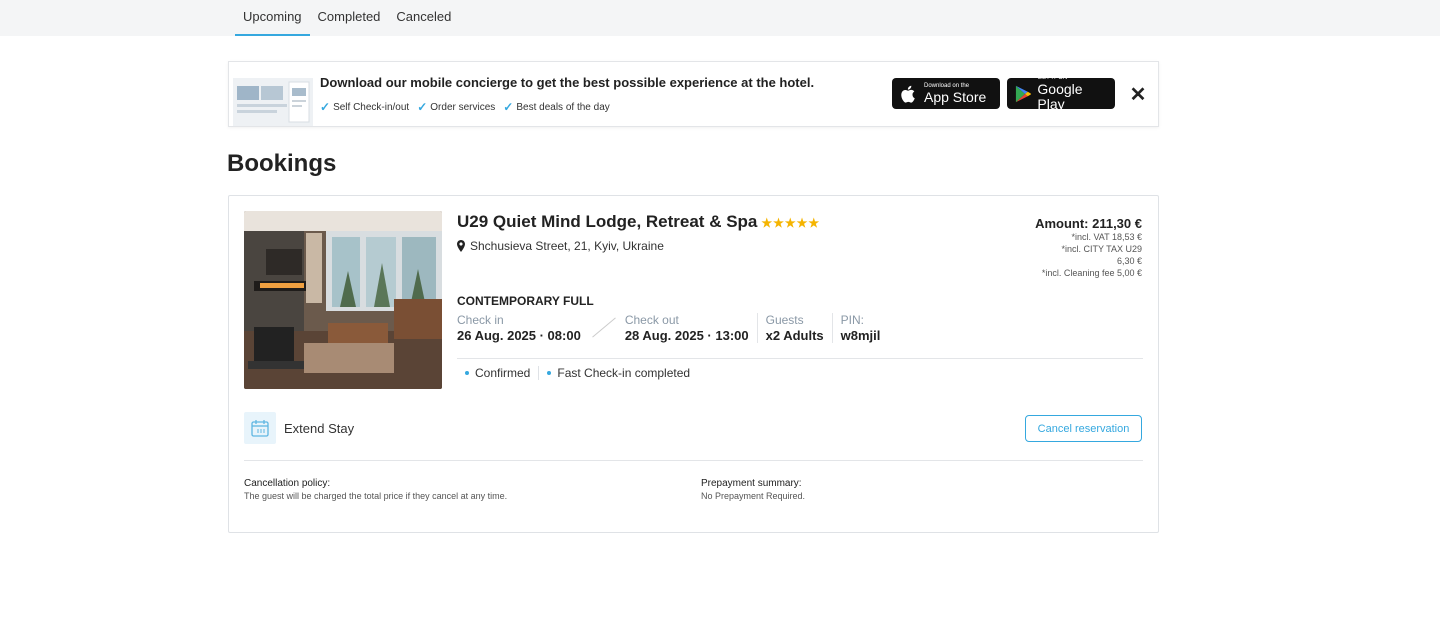 This screenshot has height=634, width=1440. What do you see at coordinates (260, 428) in the screenshot?
I see `calendar-icon` at bounding box center [260, 428].